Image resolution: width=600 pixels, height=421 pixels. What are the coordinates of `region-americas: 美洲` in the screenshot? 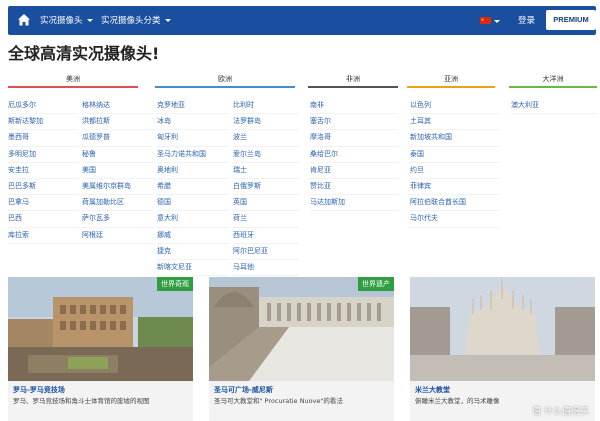 It's located at (73, 79).